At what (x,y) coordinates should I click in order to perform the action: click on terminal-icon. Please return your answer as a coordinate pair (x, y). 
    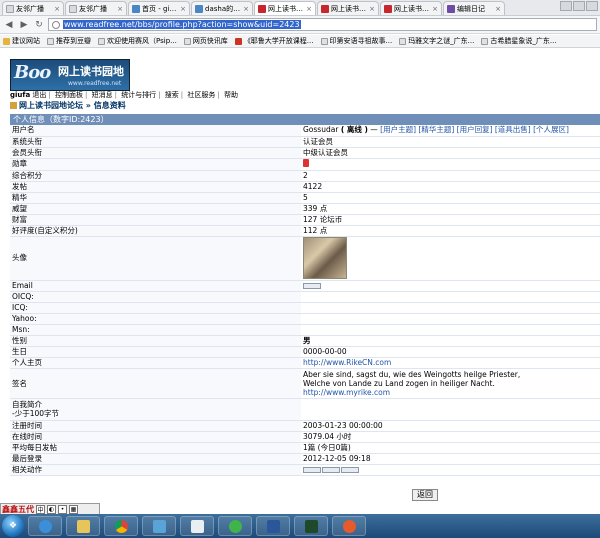
    Looking at the image, I should click on (311, 526).